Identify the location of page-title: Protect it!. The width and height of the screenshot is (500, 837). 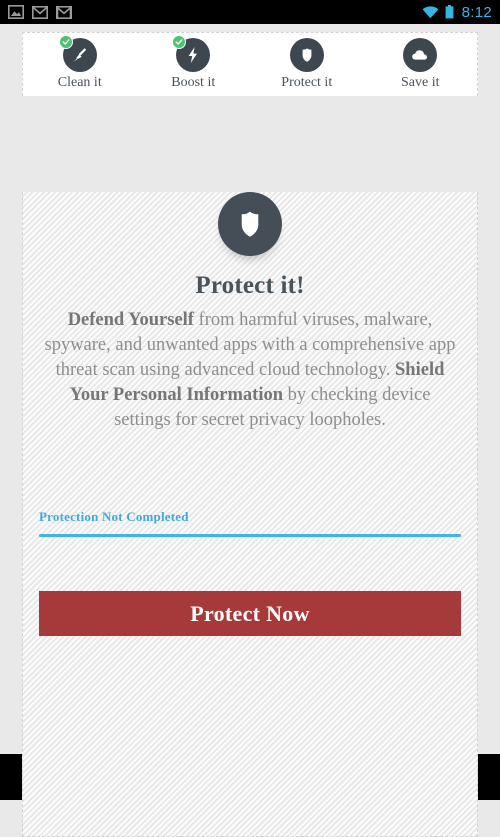
(250, 285).